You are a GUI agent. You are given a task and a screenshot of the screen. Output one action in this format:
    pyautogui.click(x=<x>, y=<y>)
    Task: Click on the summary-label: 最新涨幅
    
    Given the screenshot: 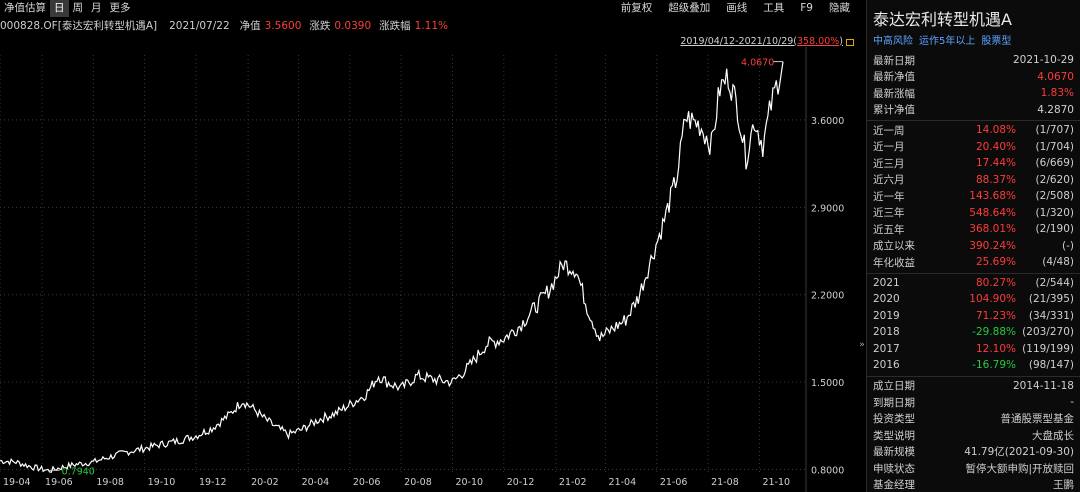 What is the action you would take?
    pyautogui.click(x=894, y=93)
    